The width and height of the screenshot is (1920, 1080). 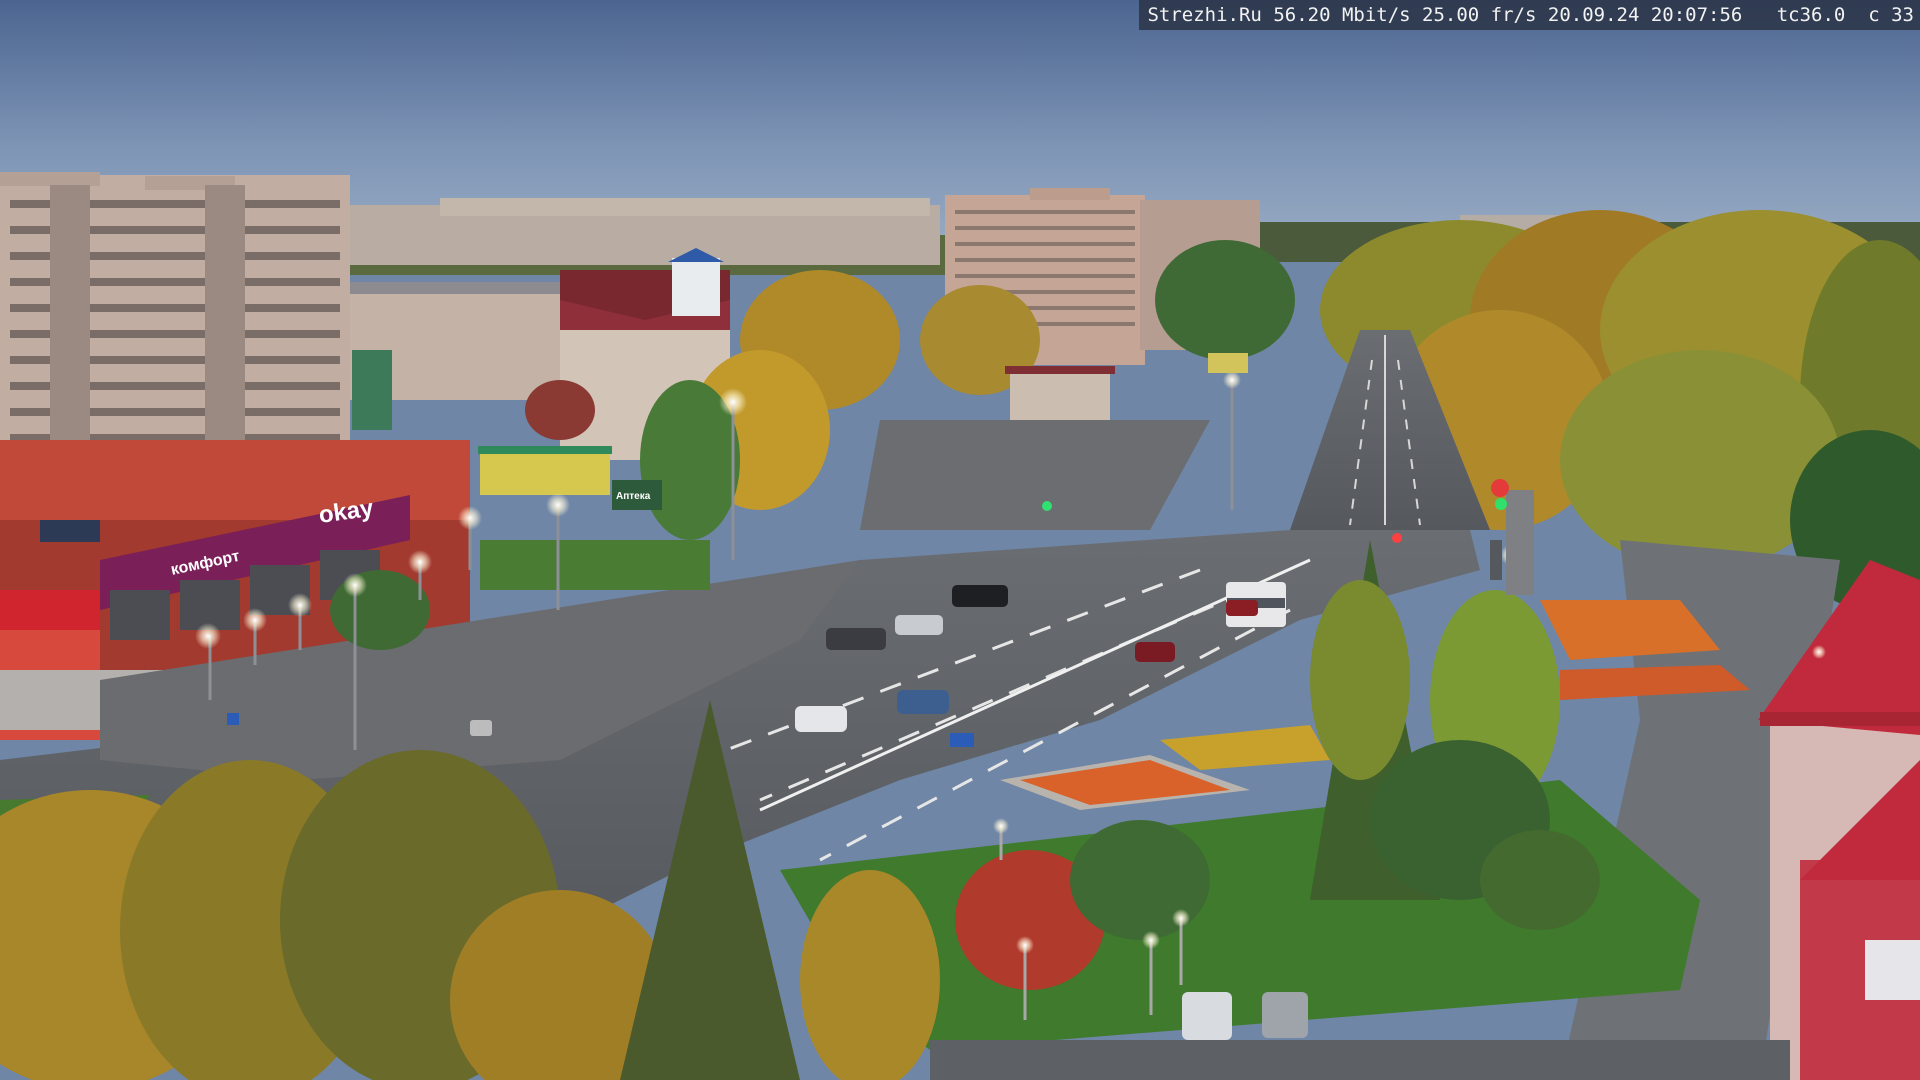 I want to click on osd-framerate: 25.00 fr/s, so click(x=1479, y=15).